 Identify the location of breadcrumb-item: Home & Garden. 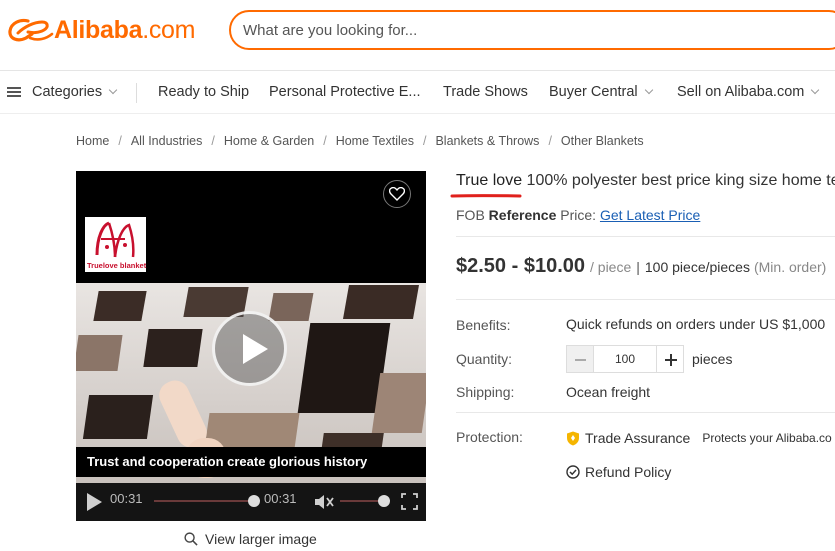
(269, 141).